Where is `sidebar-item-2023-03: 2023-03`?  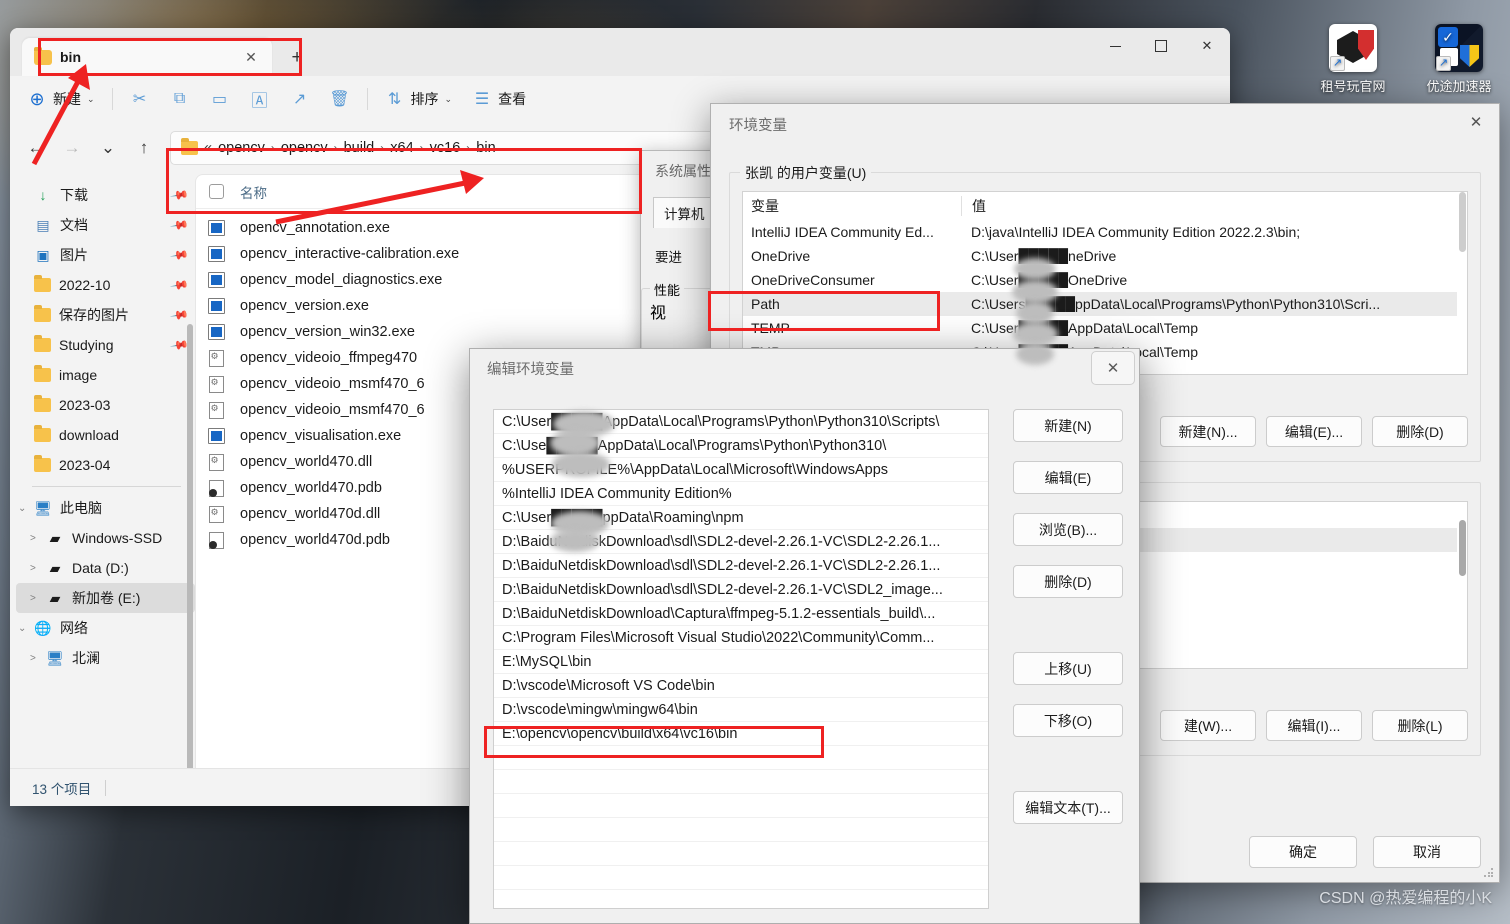
sidebar-item-2023-03: 2023-03 is located at coordinates (105, 405).